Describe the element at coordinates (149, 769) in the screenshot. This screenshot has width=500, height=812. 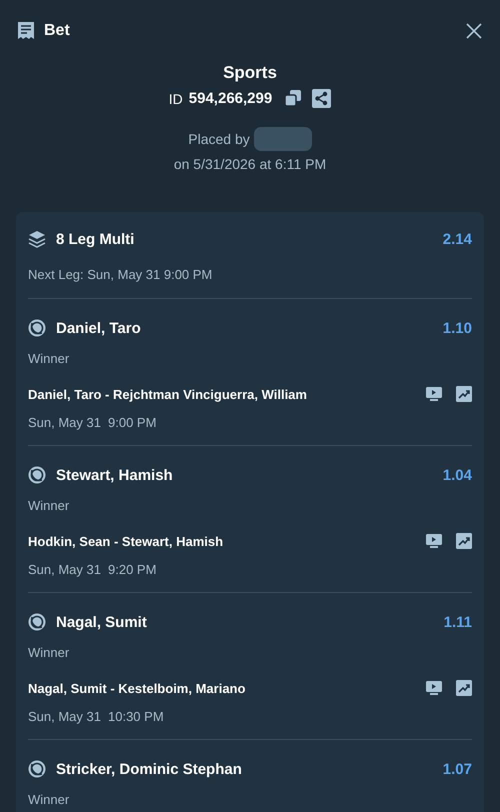
I see `selection-name: Stricker, Dominic Stephan` at that location.